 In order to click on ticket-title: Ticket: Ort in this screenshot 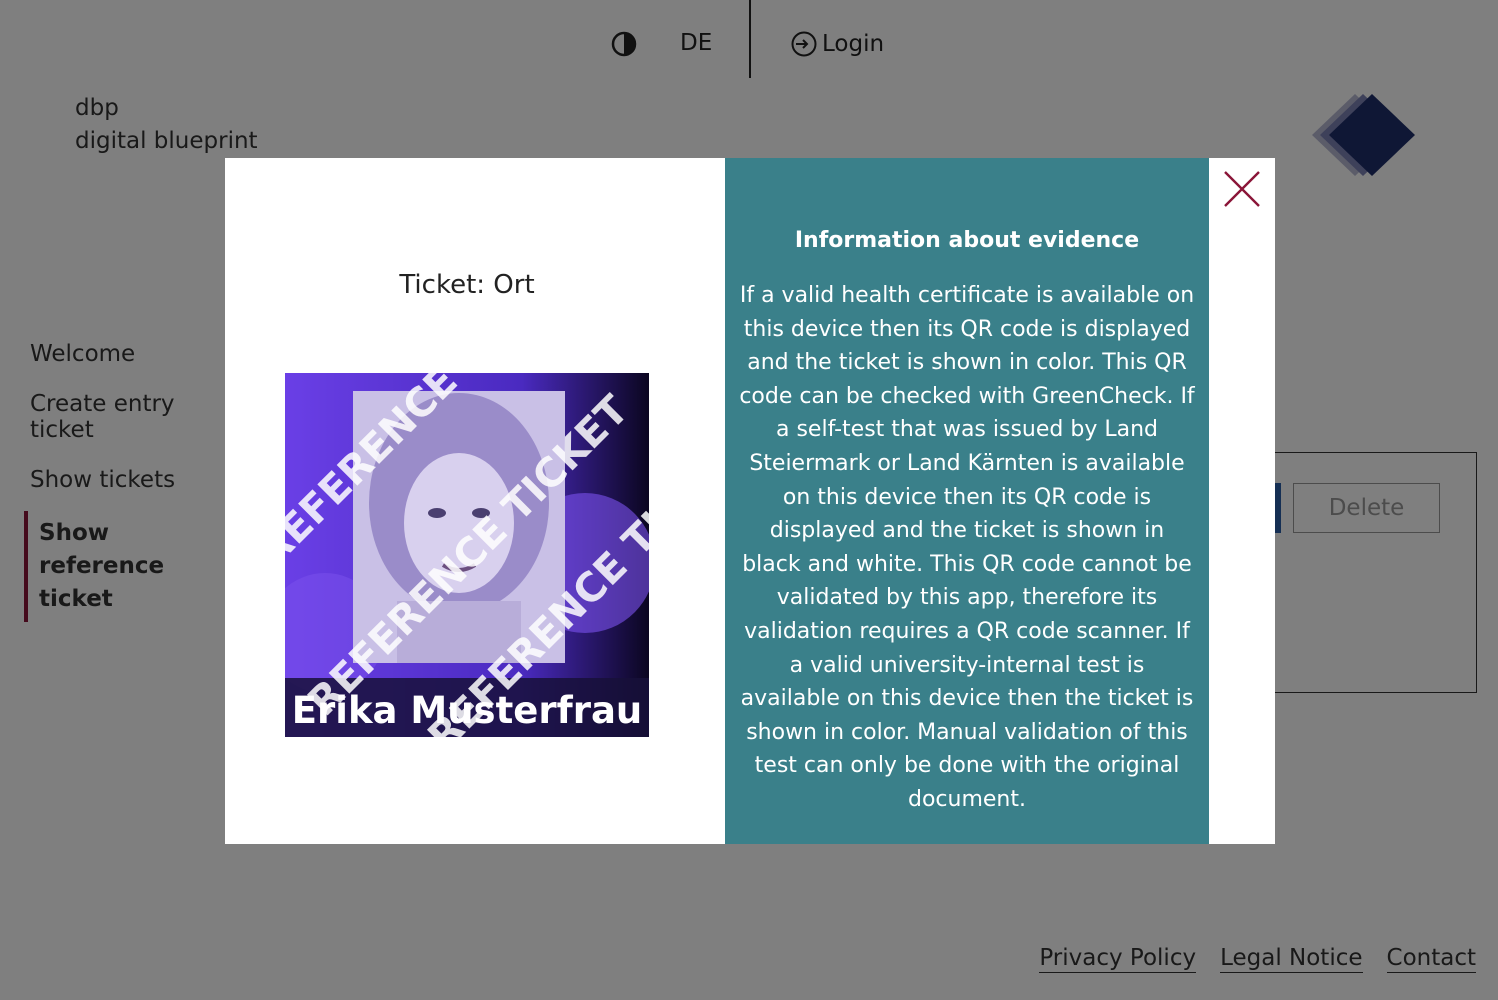, I will do `click(467, 285)`.